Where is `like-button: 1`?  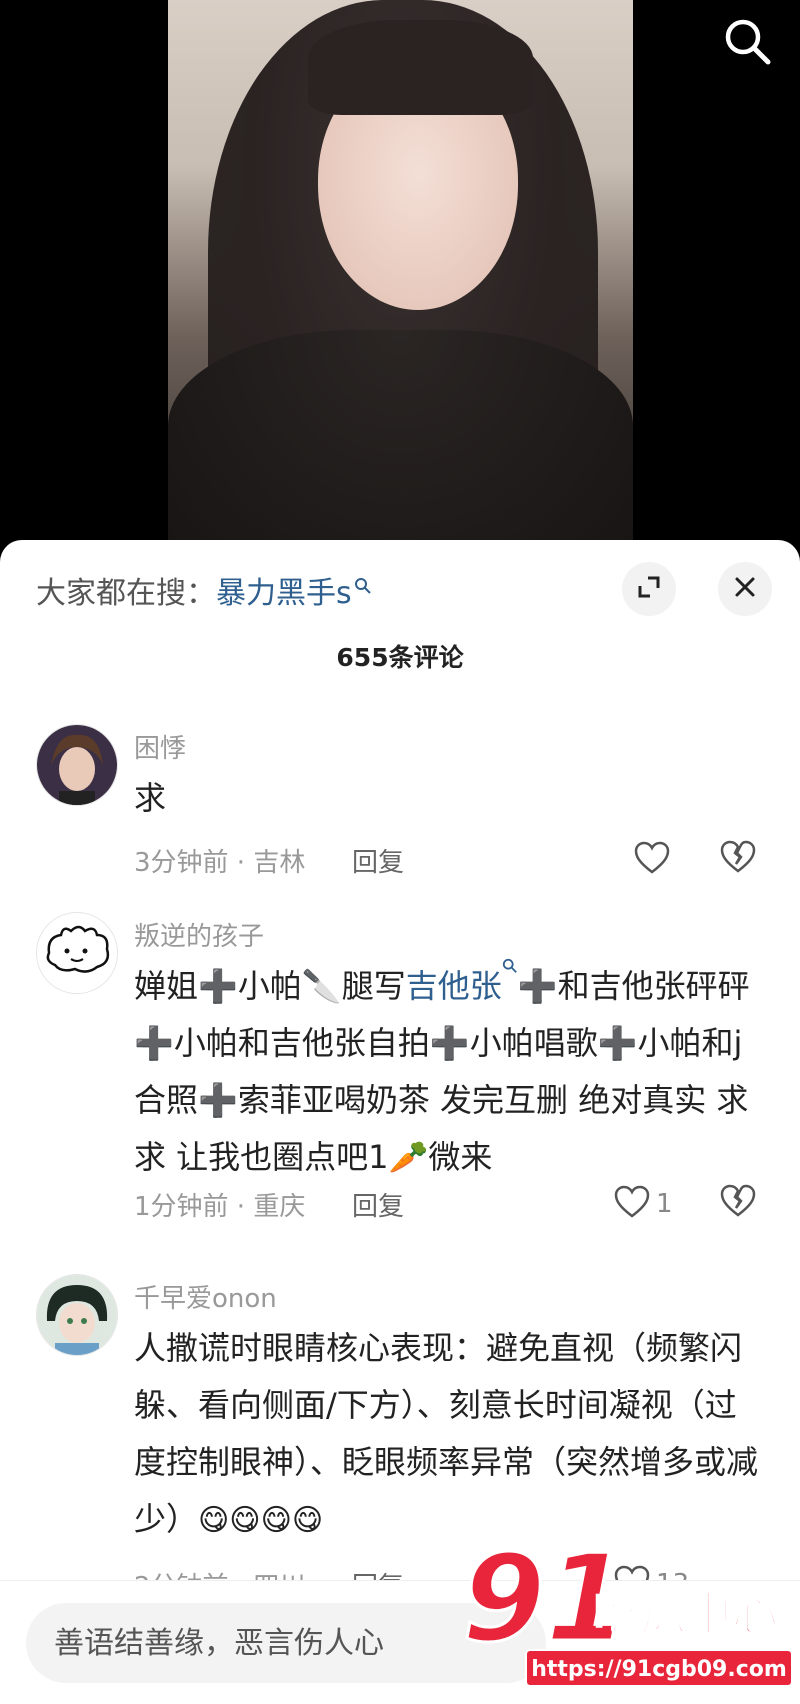 like-button: 1 is located at coordinates (643, 1204).